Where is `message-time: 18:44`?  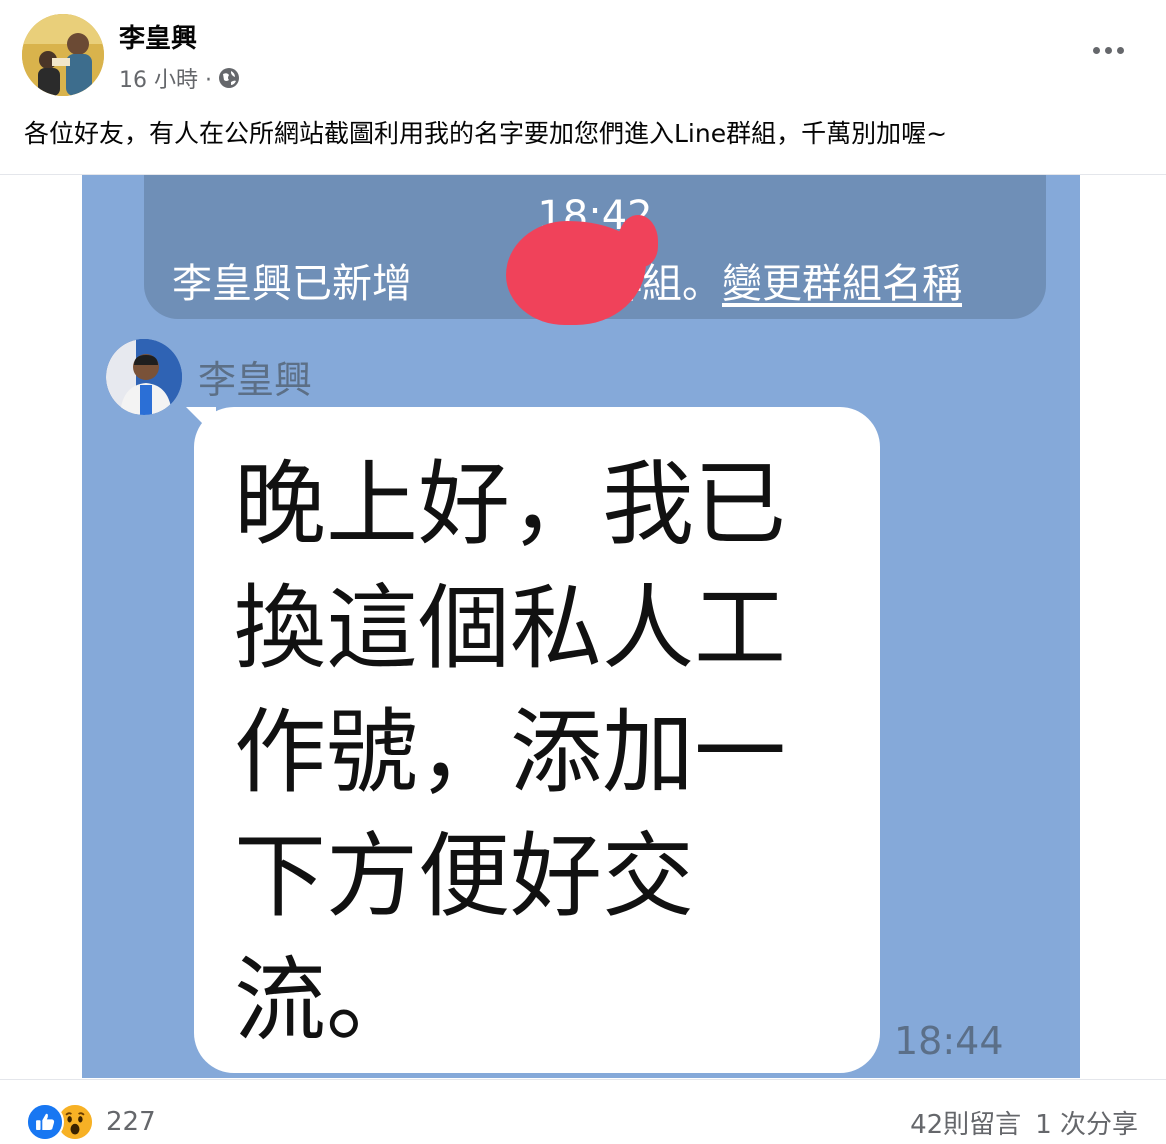 message-time: 18:44 is located at coordinates (949, 1041).